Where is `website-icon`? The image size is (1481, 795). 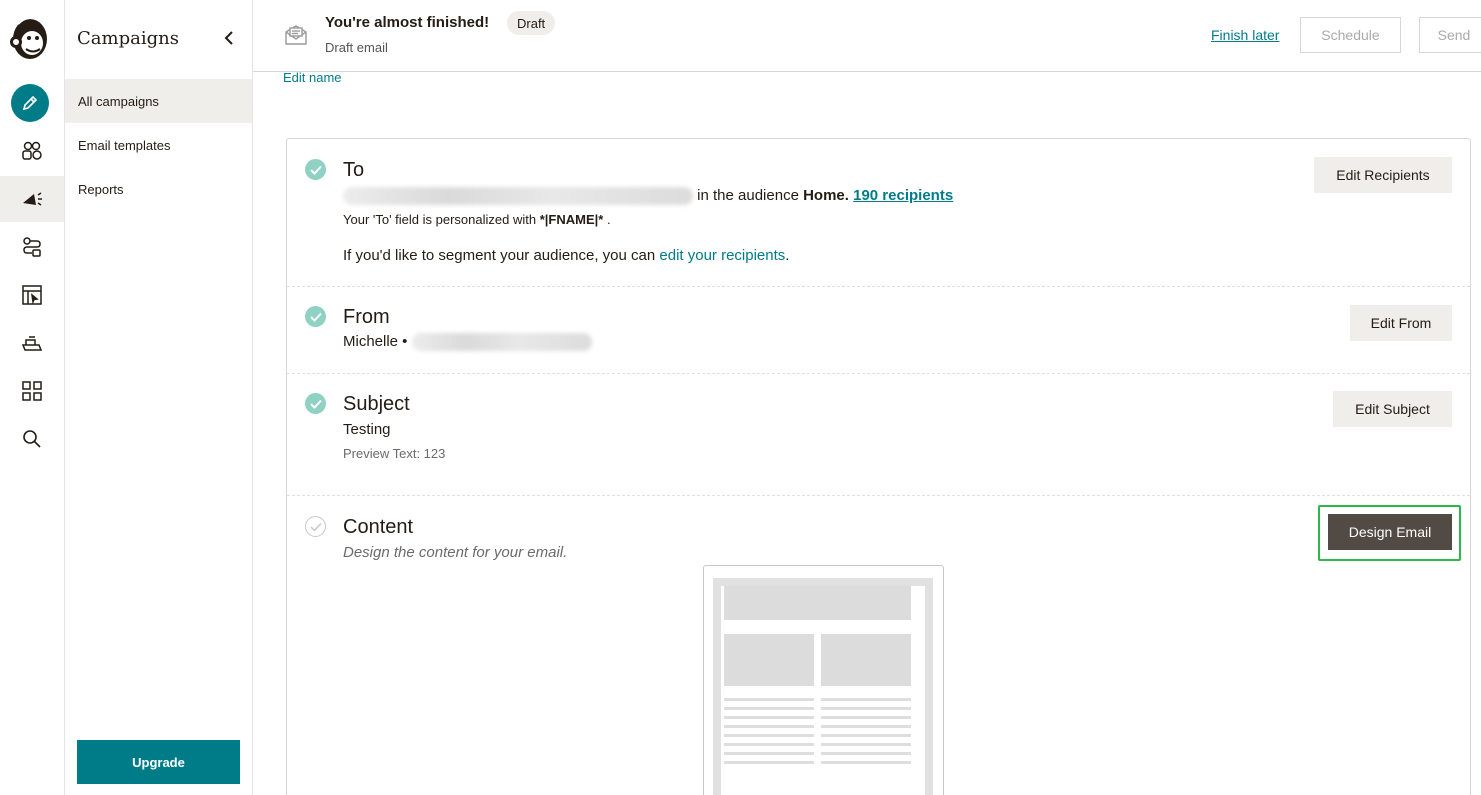
website-icon is located at coordinates (32, 295).